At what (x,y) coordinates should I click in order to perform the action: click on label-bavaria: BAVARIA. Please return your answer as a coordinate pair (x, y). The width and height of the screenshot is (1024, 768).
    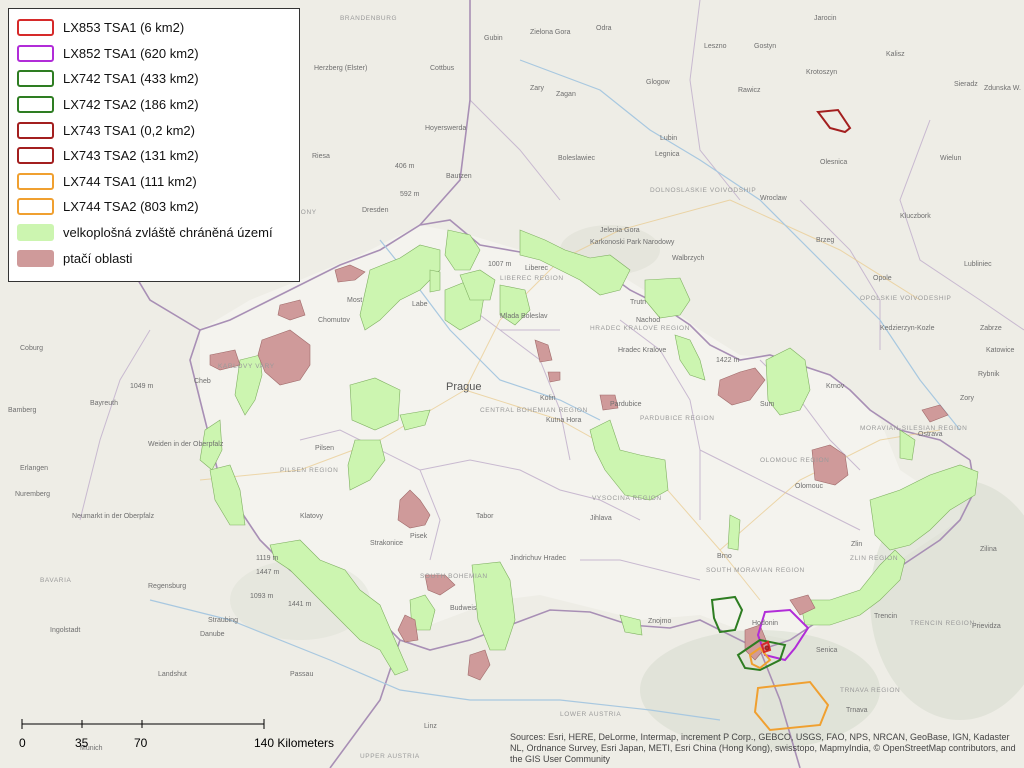
    Looking at the image, I should click on (55, 580).